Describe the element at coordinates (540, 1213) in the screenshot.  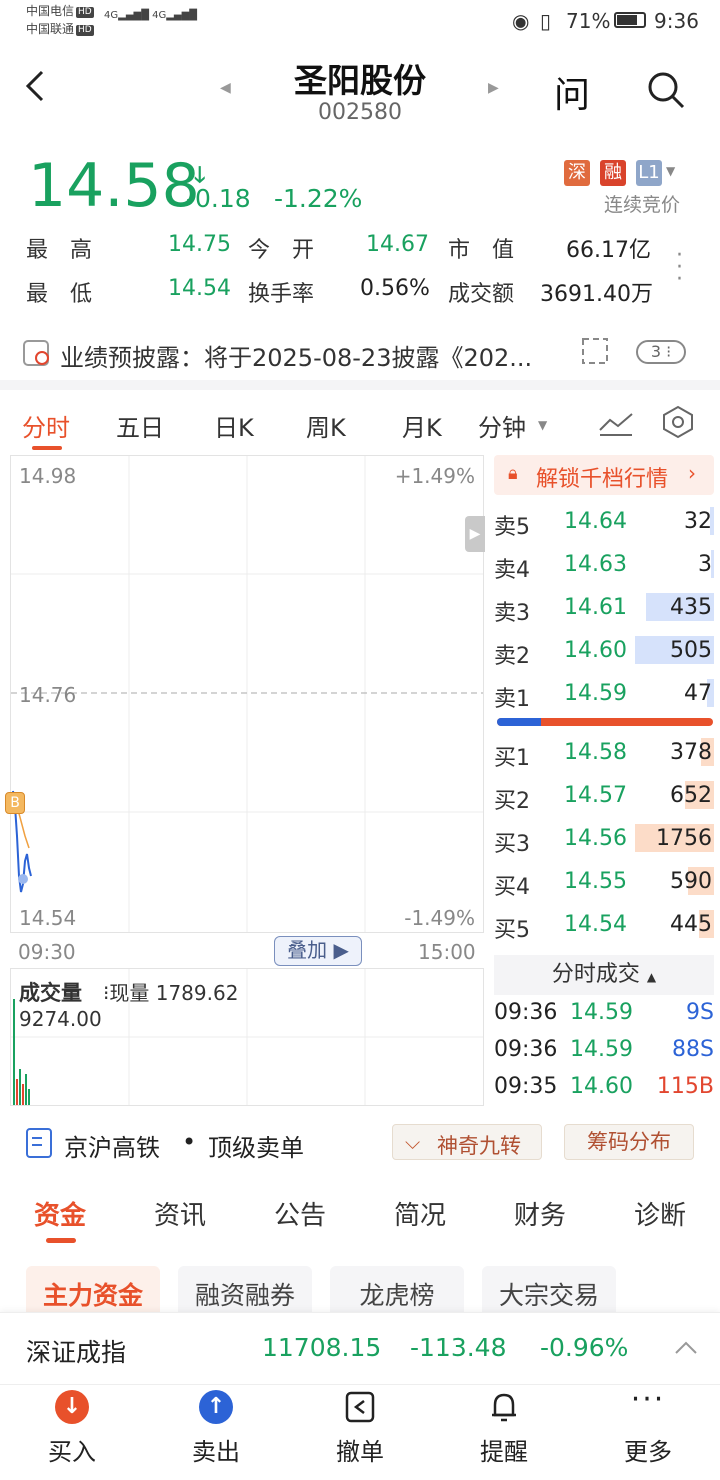
I see `tab-finance: 财务` at that location.